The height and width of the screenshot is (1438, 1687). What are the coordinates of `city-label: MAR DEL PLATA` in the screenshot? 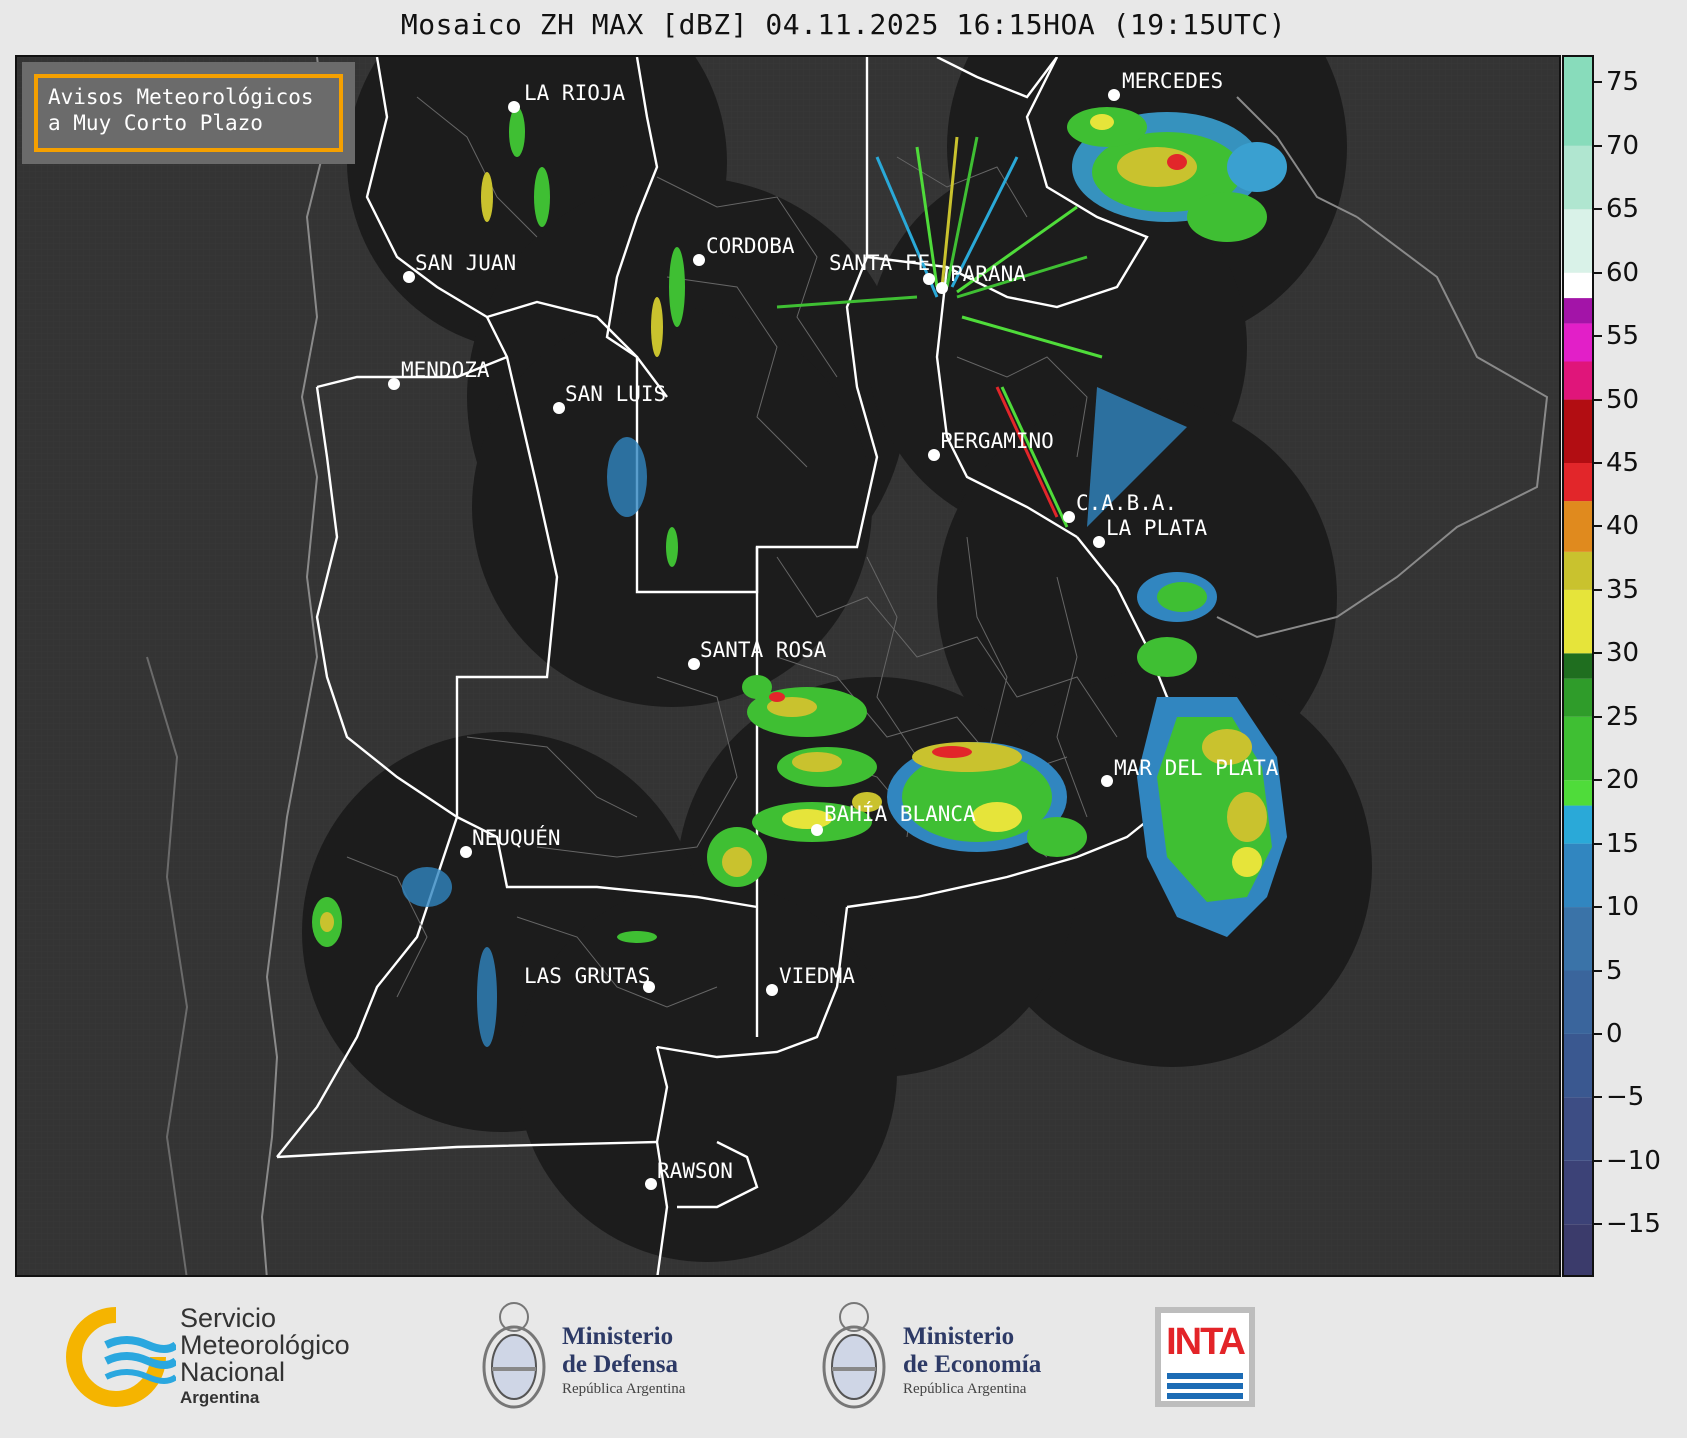 It's located at (1196, 768).